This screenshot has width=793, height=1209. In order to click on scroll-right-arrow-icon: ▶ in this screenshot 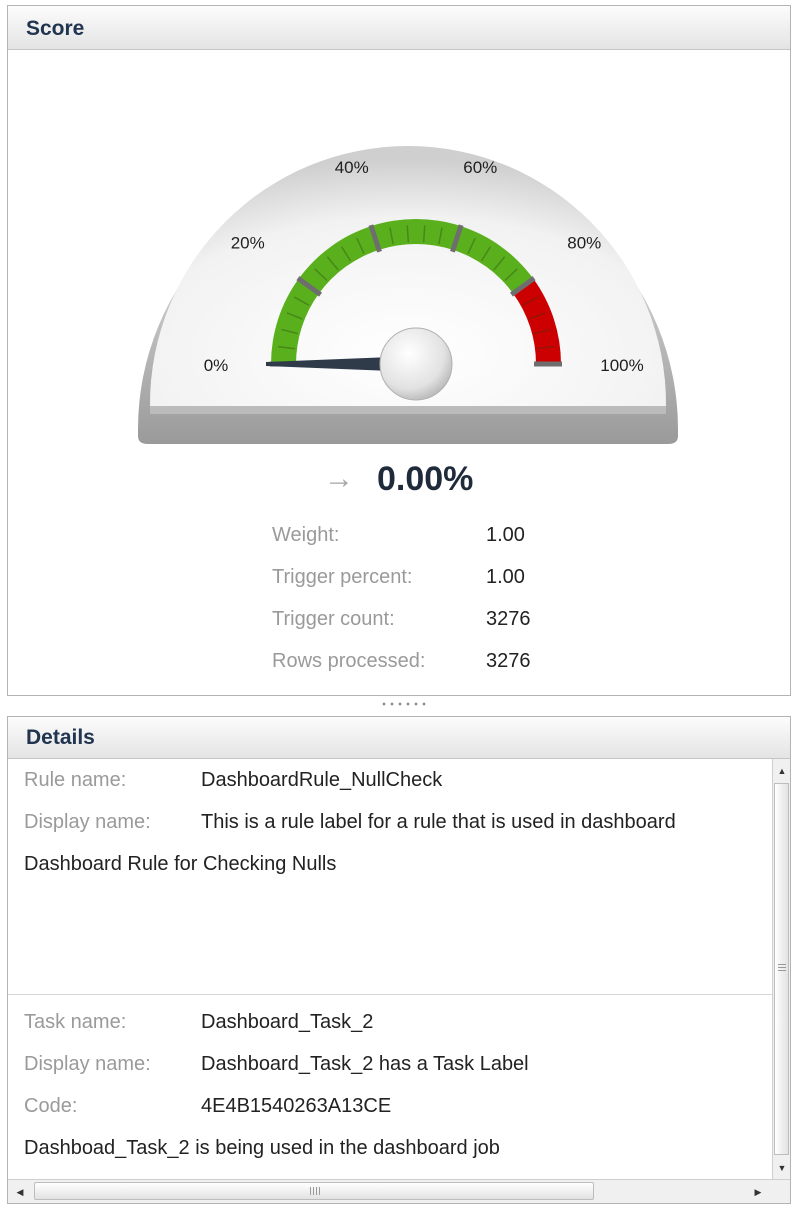, I will do `click(758, 1192)`.